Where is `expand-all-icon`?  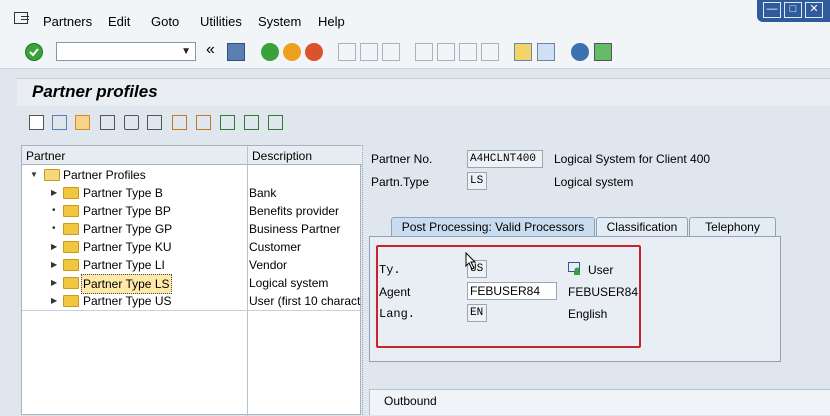 expand-all-icon is located at coordinates (251, 122).